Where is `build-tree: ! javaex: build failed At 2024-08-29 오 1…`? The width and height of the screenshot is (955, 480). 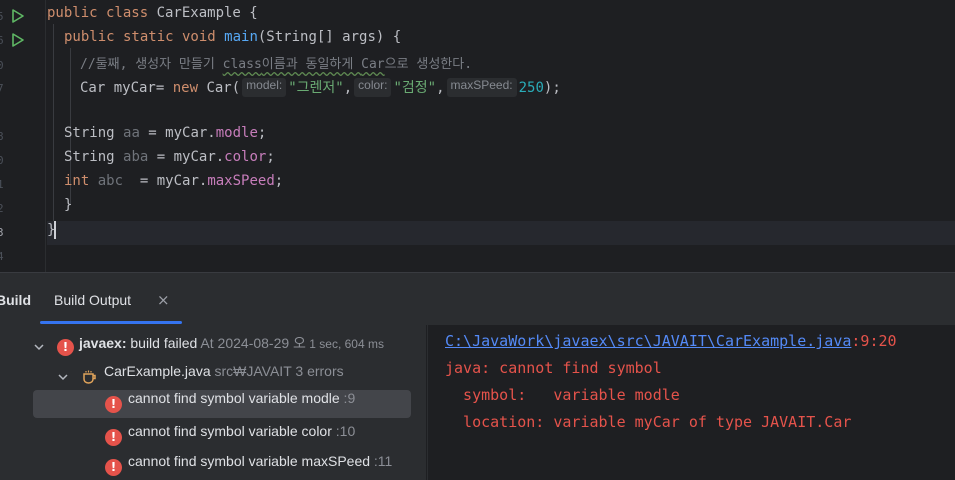
build-tree: ! javaex: build failed At 2024-08-29 오 1… is located at coordinates (213, 402).